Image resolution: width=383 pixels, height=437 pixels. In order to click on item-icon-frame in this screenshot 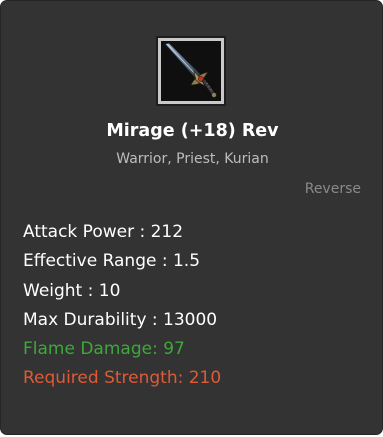, I will do `click(191, 71)`.